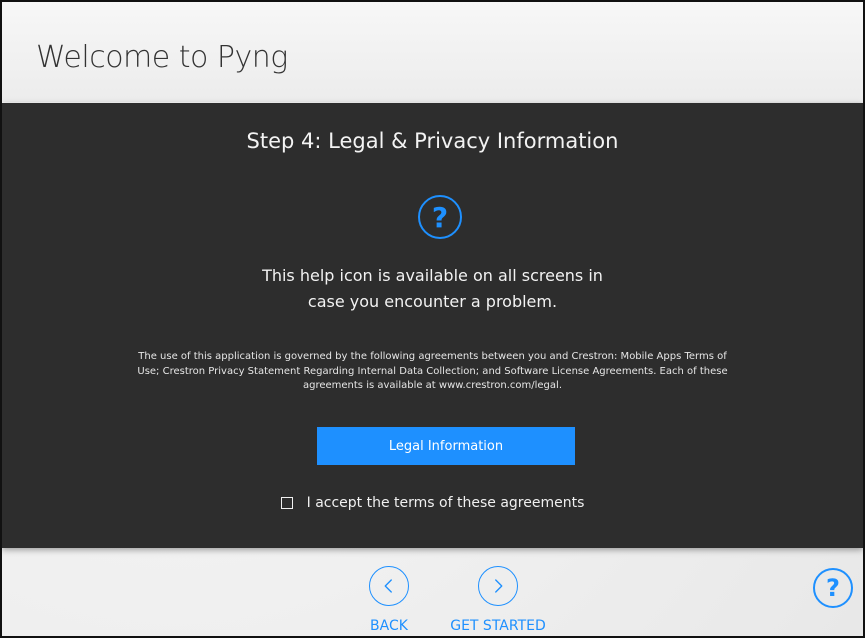  Describe the element at coordinates (162, 57) in the screenshot. I see `page-title: Welcome to Pyng` at that location.